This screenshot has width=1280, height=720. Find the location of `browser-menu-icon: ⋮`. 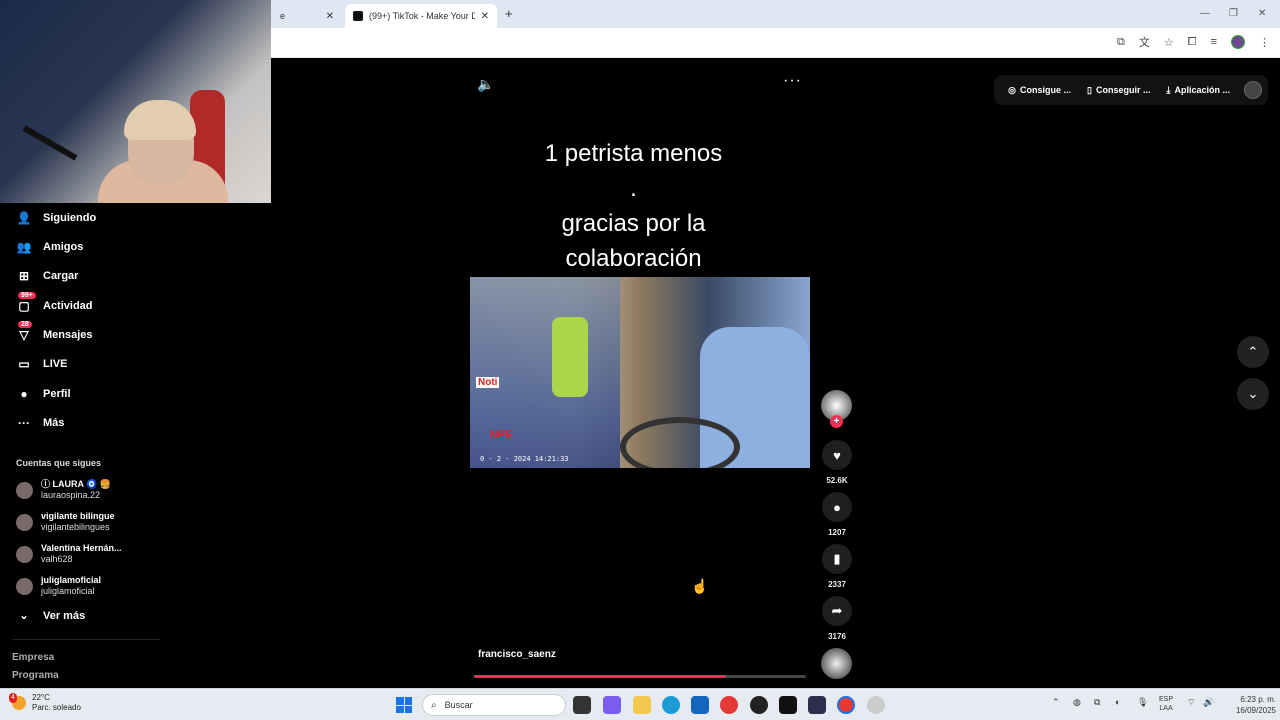

browser-menu-icon: ⋮ is located at coordinates (1264, 42).